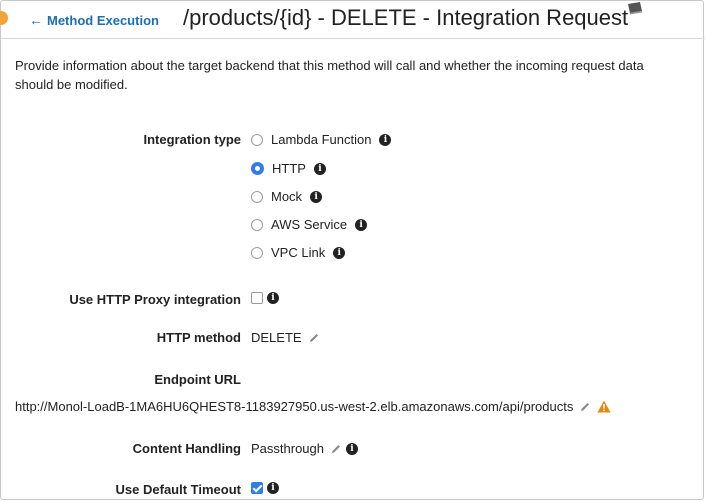 Image resolution: width=706 pixels, height=502 pixels. I want to click on method-execution-link: ← Method Execution, so click(94, 20).